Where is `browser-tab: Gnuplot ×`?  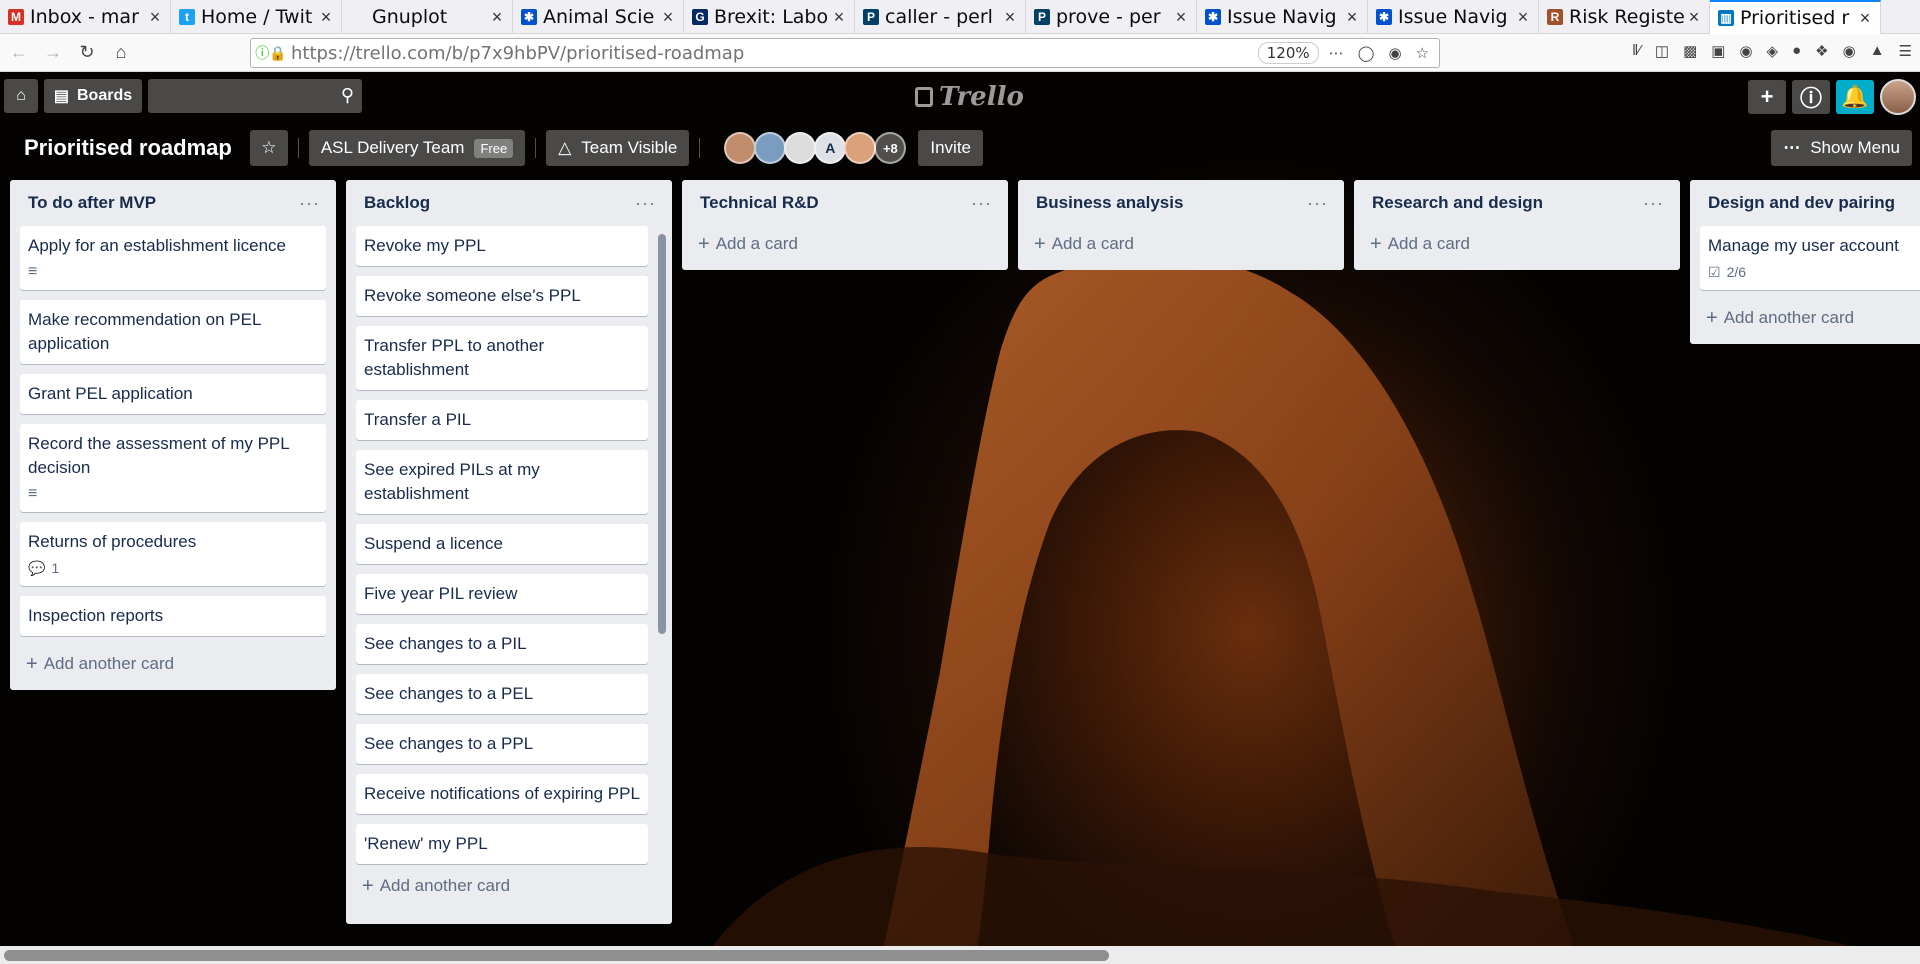 browser-tab: Gnuplot × is located at coordinates (427, 17).